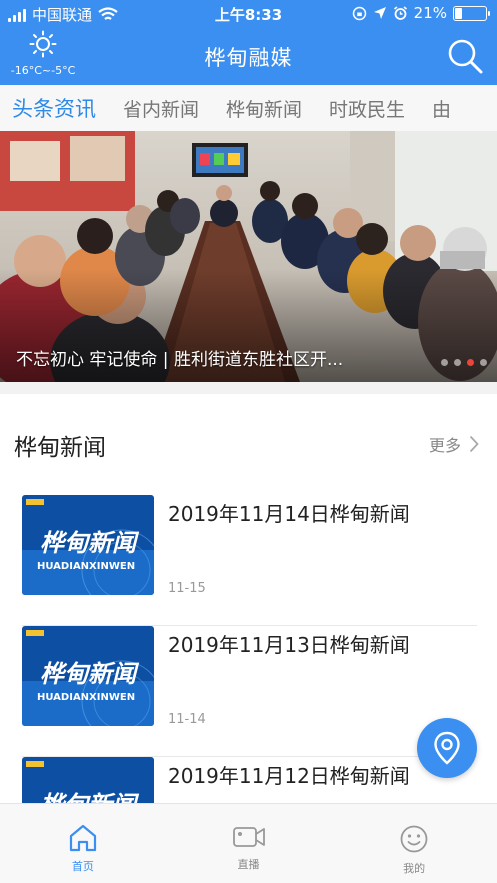 The image size is (497, 883). I want to click on battery-icon, so click(471, 13).